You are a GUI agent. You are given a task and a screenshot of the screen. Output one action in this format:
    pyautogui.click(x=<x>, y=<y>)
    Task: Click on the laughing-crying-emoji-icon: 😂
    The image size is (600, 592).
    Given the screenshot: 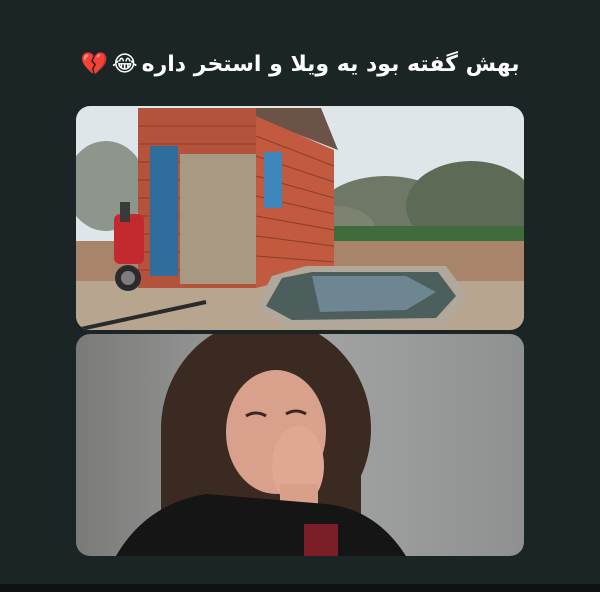 What is the action you would take?
    pyautogui.click(x=124, y=64)
    